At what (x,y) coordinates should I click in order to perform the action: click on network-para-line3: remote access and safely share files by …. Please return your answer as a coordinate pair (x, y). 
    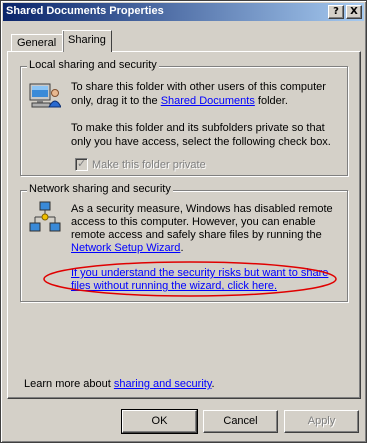
    Looking at the image, I should click on (196, 235).